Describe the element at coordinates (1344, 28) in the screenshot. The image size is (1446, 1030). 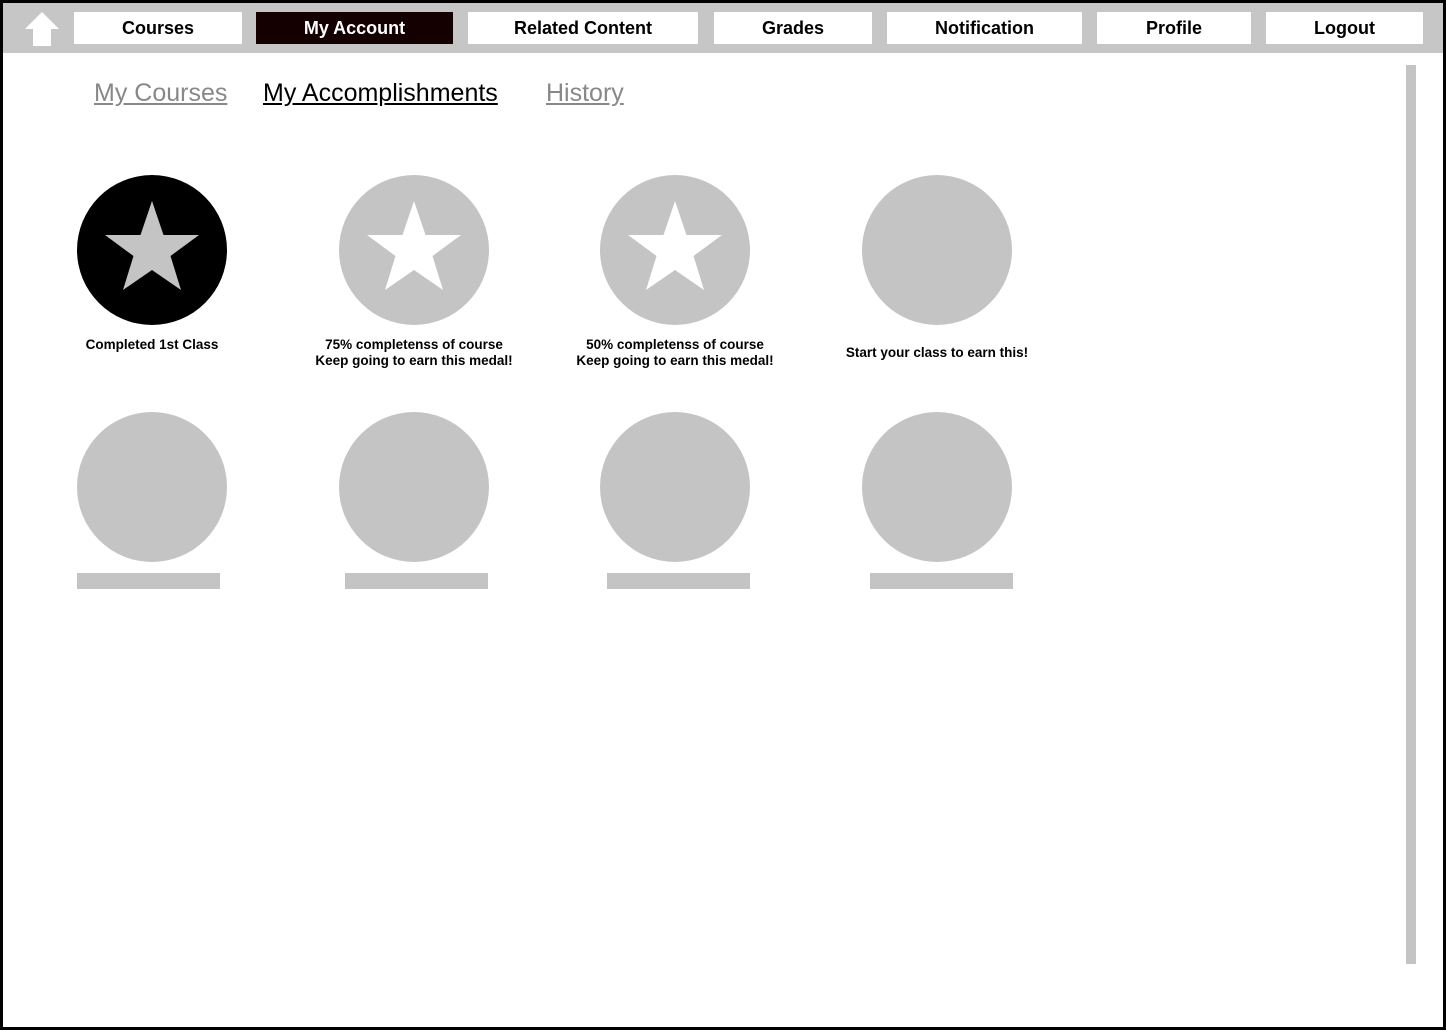
I see `nav-logout-button: Logout` at that location.